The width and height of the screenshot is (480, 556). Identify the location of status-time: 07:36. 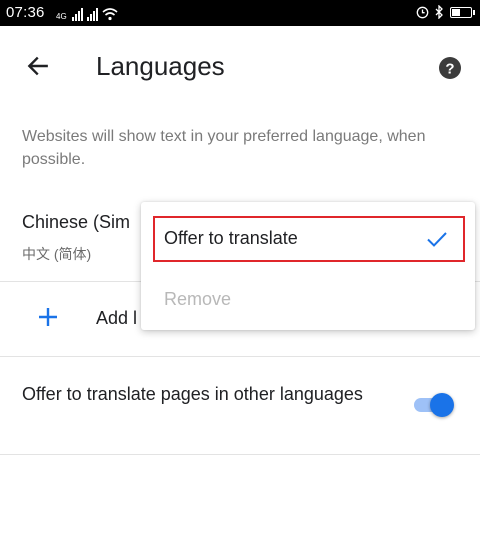
(25, 12).